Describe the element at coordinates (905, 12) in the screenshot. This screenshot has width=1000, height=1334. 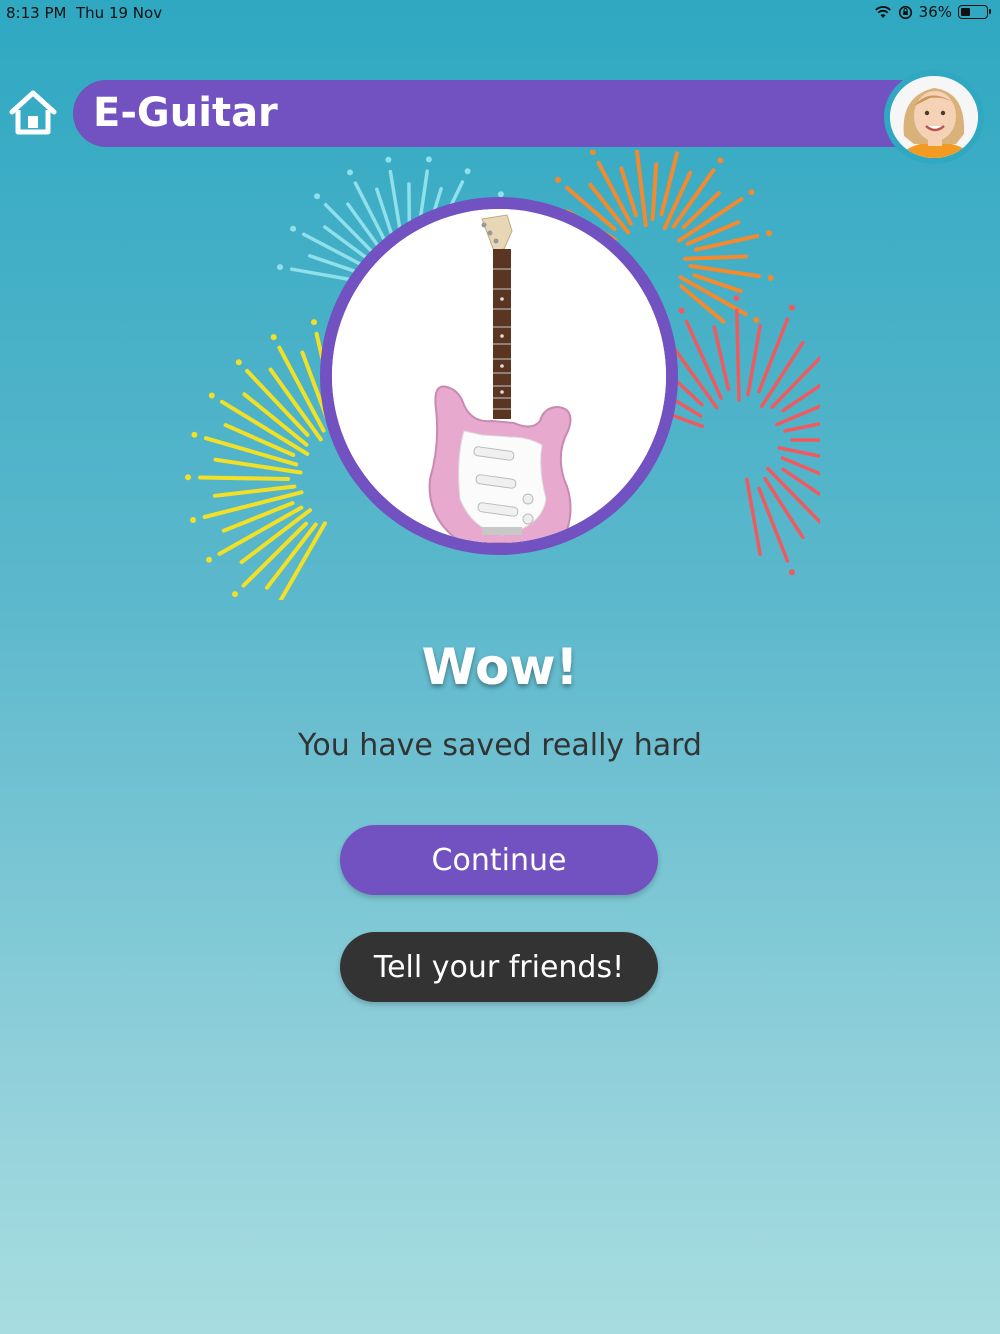
I see `orientation-lock-icon` at that location.